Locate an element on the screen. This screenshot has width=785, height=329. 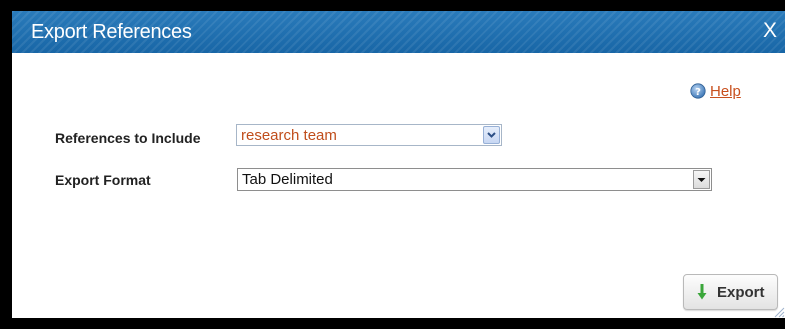
dropdown-triangle-icon is located at coordinates (701, 180).